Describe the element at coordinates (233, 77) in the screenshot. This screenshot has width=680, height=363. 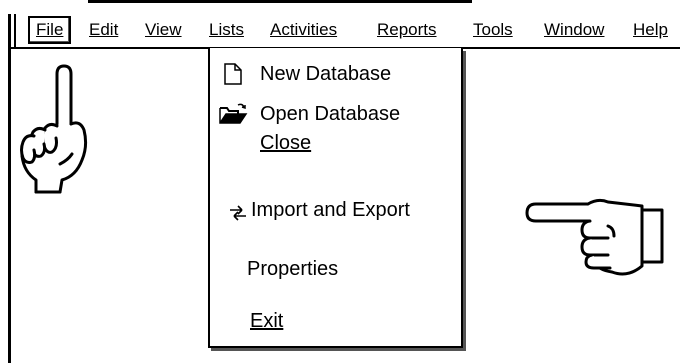
I see `new-document-icon` at that location.